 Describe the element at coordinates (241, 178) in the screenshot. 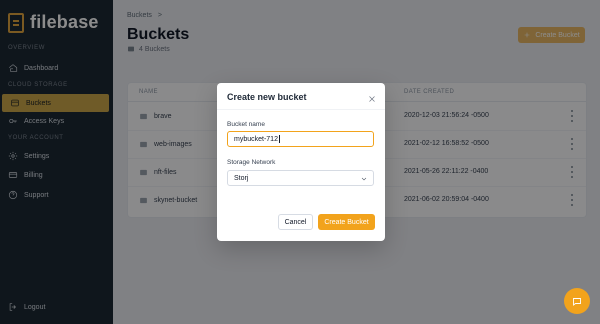

I see `storage-network-value: Storj` at that location.